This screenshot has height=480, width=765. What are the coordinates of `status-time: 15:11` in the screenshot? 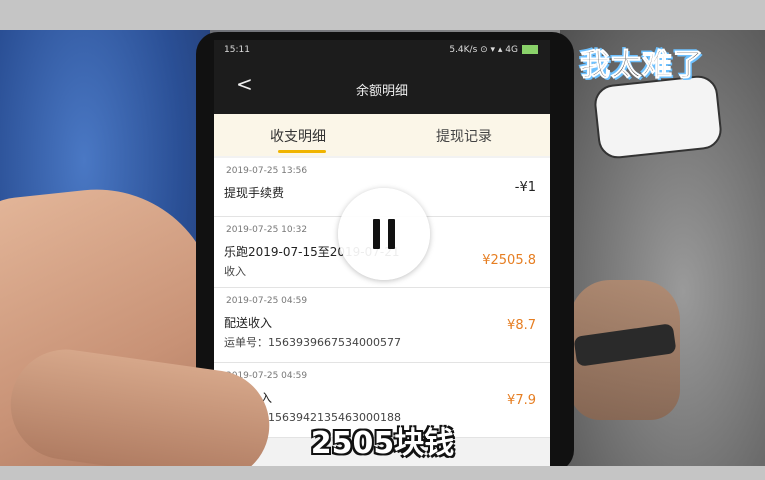 It's located at (237, 50).